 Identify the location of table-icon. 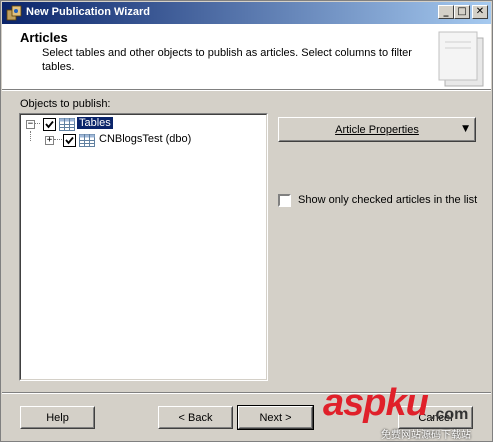
(87, 140).